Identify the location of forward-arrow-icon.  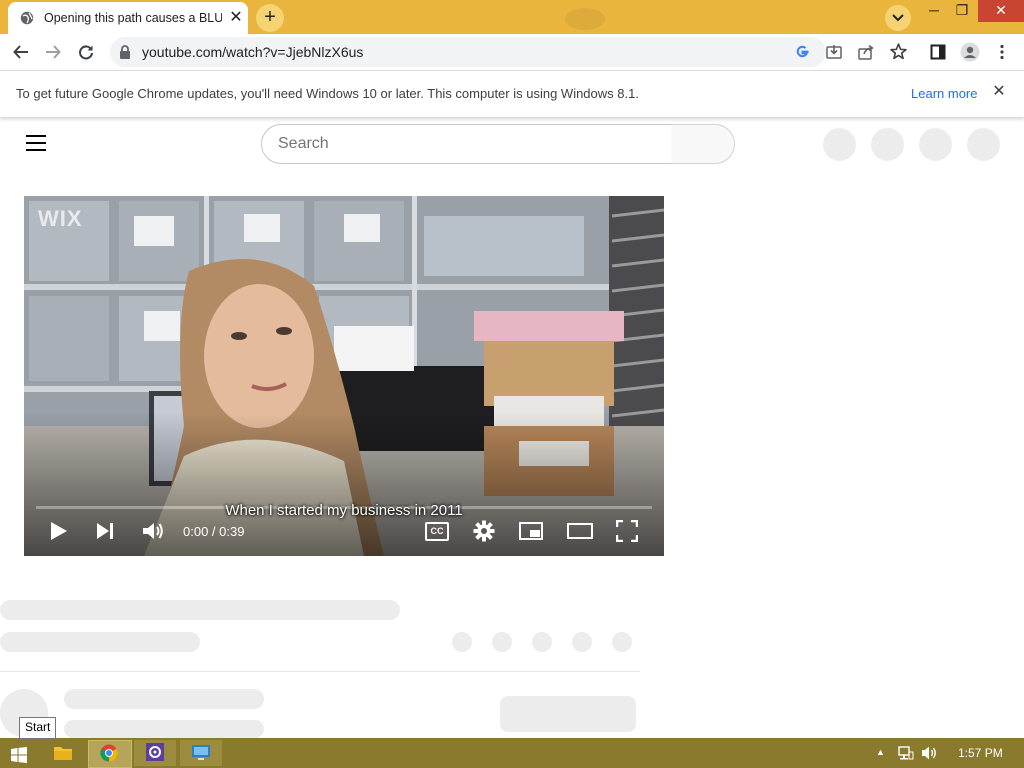
(53, 52).